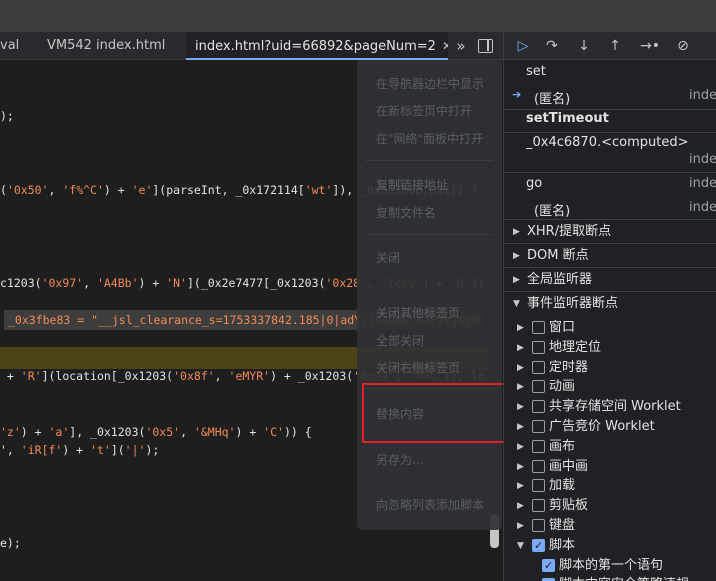 The width and height of the screenshot is (716, 581). What do you see at coordinates (584, 46) in the screenshot?
I see `step-into-icon: ↓` at bounding box center [584, 46].